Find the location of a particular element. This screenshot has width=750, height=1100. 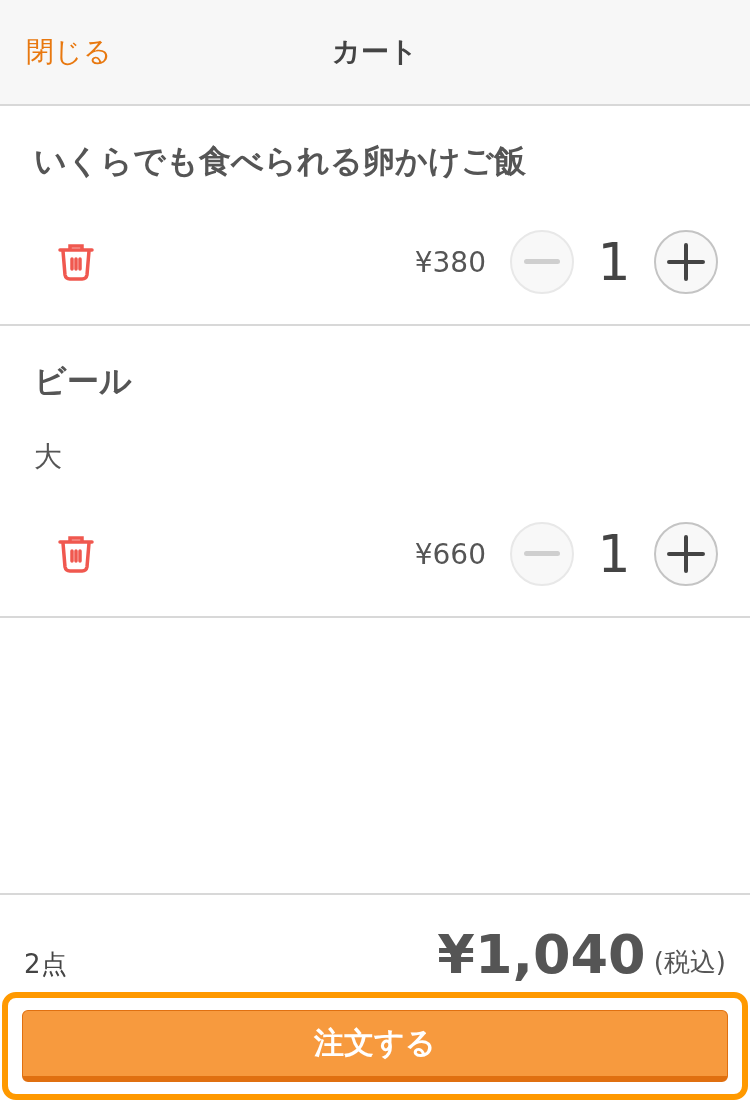

item-name: いくらでも食べられる卵かけご飯 is located at coordinates (280, 161).